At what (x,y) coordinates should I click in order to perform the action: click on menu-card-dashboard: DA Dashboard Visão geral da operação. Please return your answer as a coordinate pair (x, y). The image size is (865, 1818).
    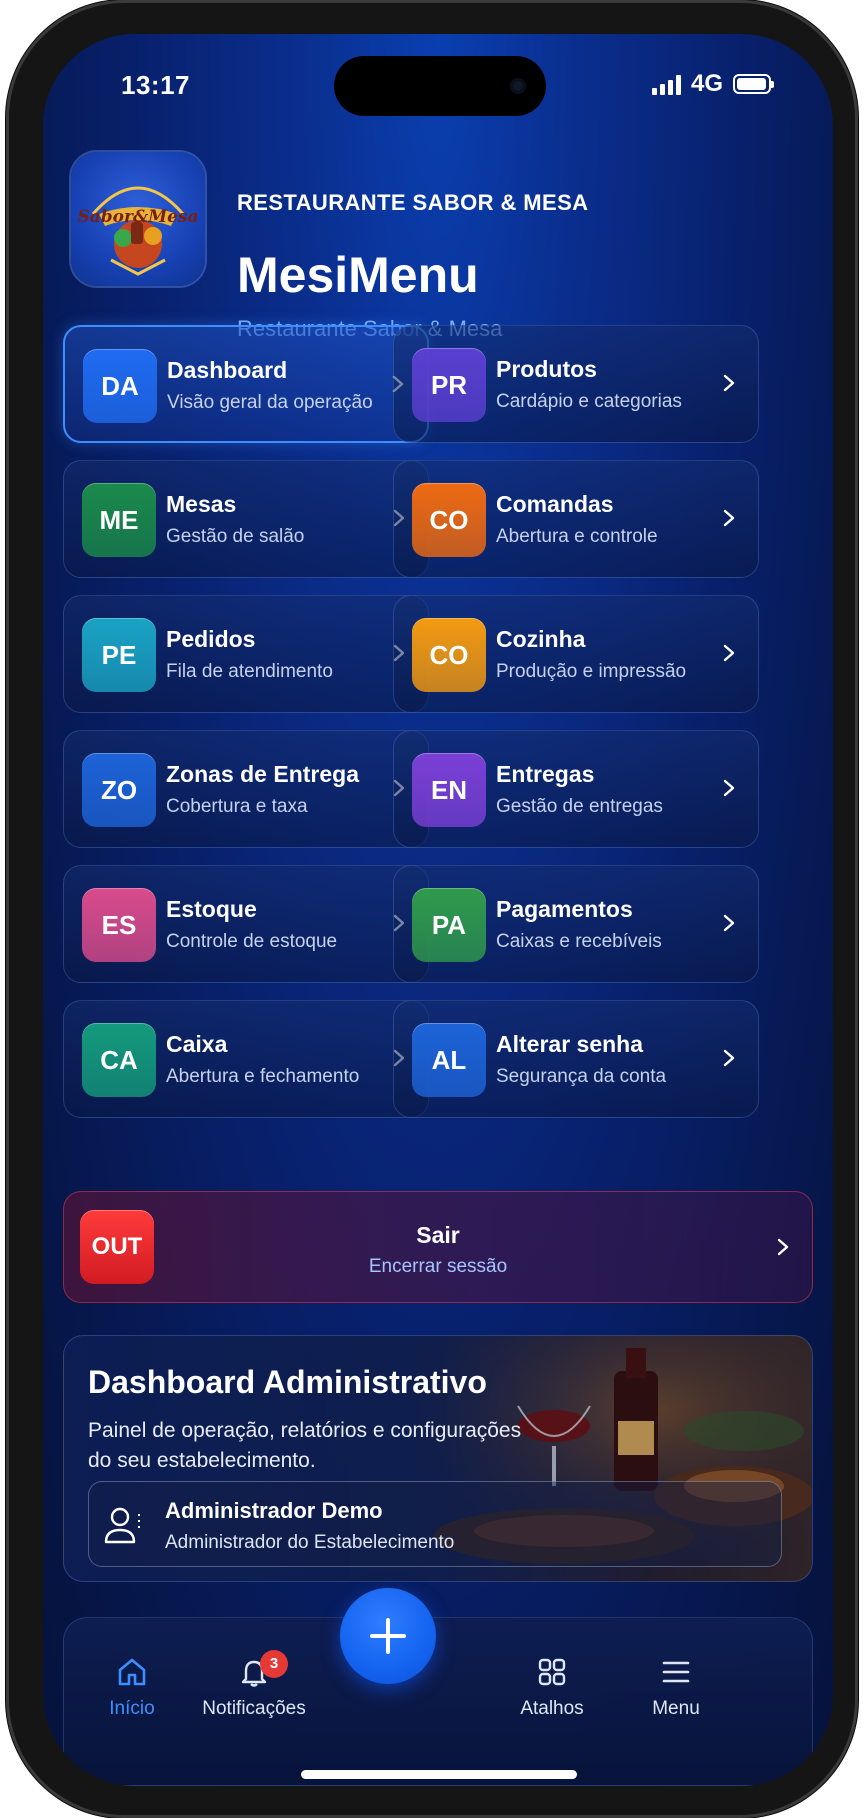
    Looking at the image, I should click on (246, 384).